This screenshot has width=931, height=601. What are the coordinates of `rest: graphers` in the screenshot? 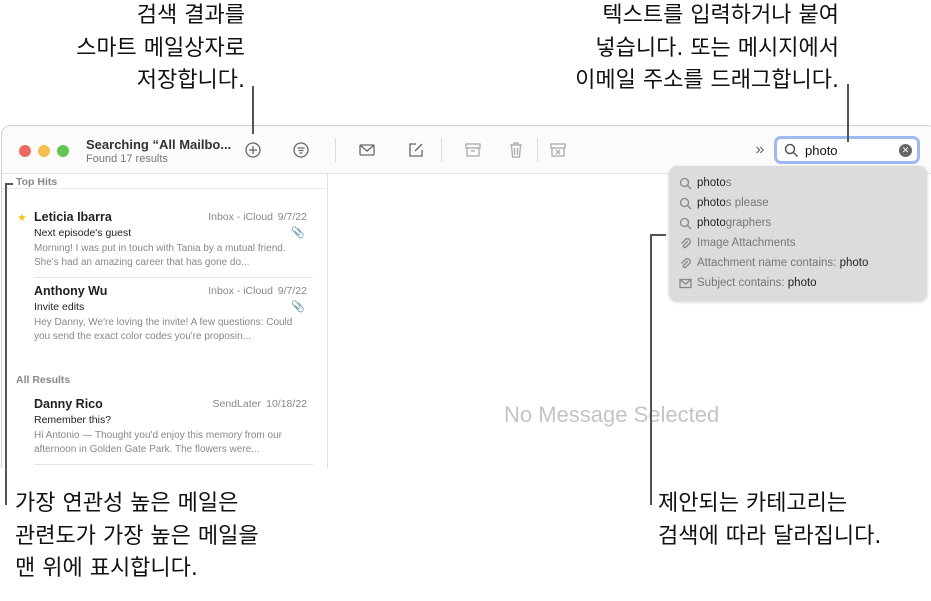 It's located at (748, 223).